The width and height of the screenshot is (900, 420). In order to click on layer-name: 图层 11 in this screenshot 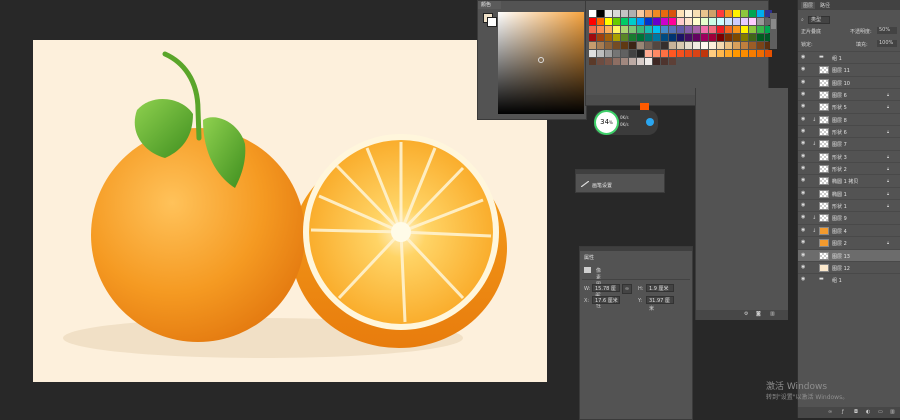, I will do `click(841, 70)`.